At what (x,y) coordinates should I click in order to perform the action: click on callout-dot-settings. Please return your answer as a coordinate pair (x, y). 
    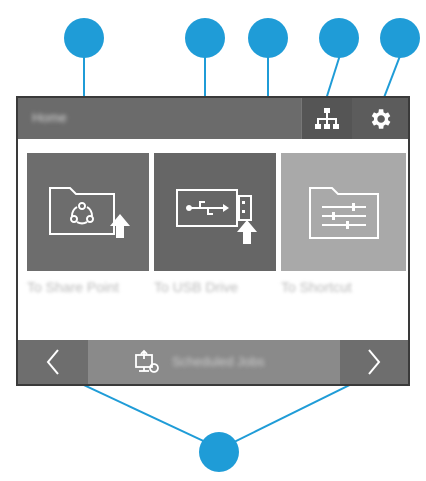
    Looking at the image, I should click on (400, 38).